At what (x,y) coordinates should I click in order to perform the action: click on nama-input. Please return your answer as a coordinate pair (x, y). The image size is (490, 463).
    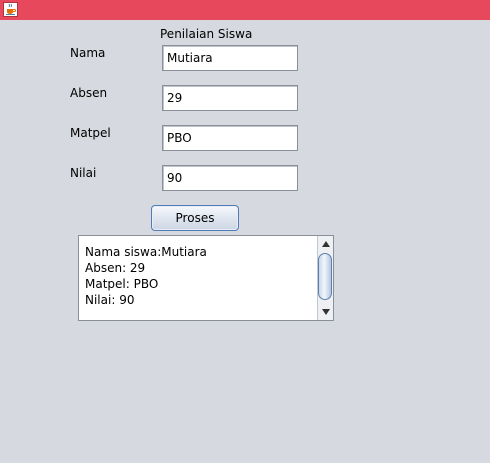
    Looking at the image, I should click on (230, 58).